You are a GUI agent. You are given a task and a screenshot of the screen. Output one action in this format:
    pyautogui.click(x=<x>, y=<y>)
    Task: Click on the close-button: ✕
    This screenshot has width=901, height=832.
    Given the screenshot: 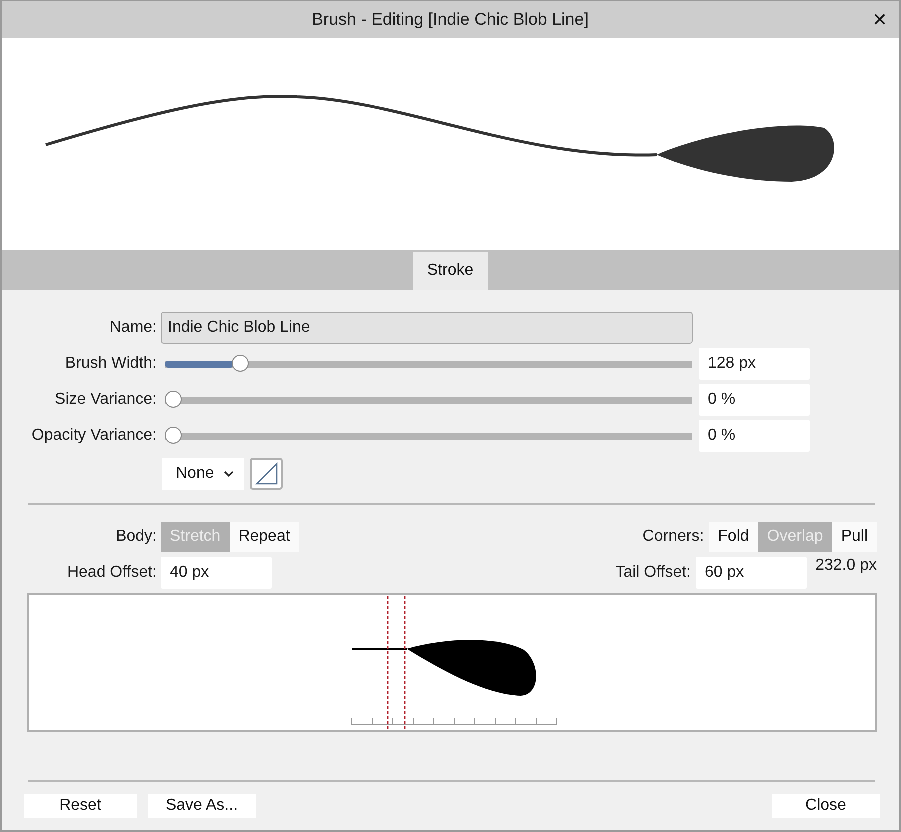 What is the action you would take?
    pyautogui.click(x=880, y=20)
    